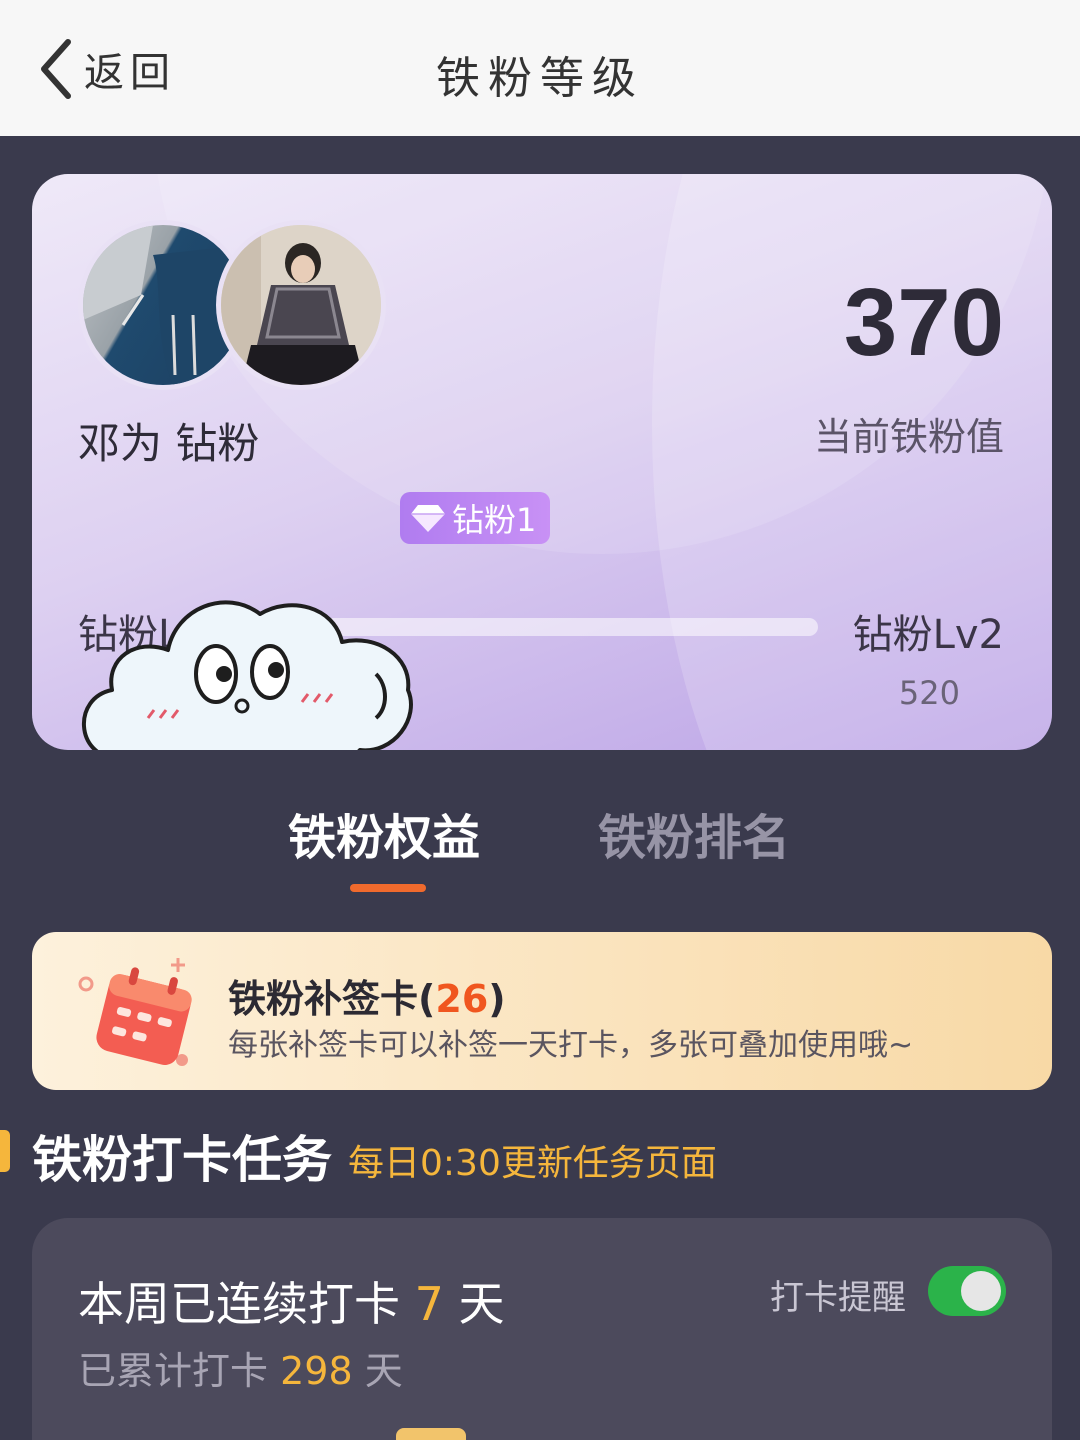 The height and width of the screenshot is (1440, 1080). Describe the element at coordinates (923, 322) in the screenshot. I see `fan-score: 370` at that location.